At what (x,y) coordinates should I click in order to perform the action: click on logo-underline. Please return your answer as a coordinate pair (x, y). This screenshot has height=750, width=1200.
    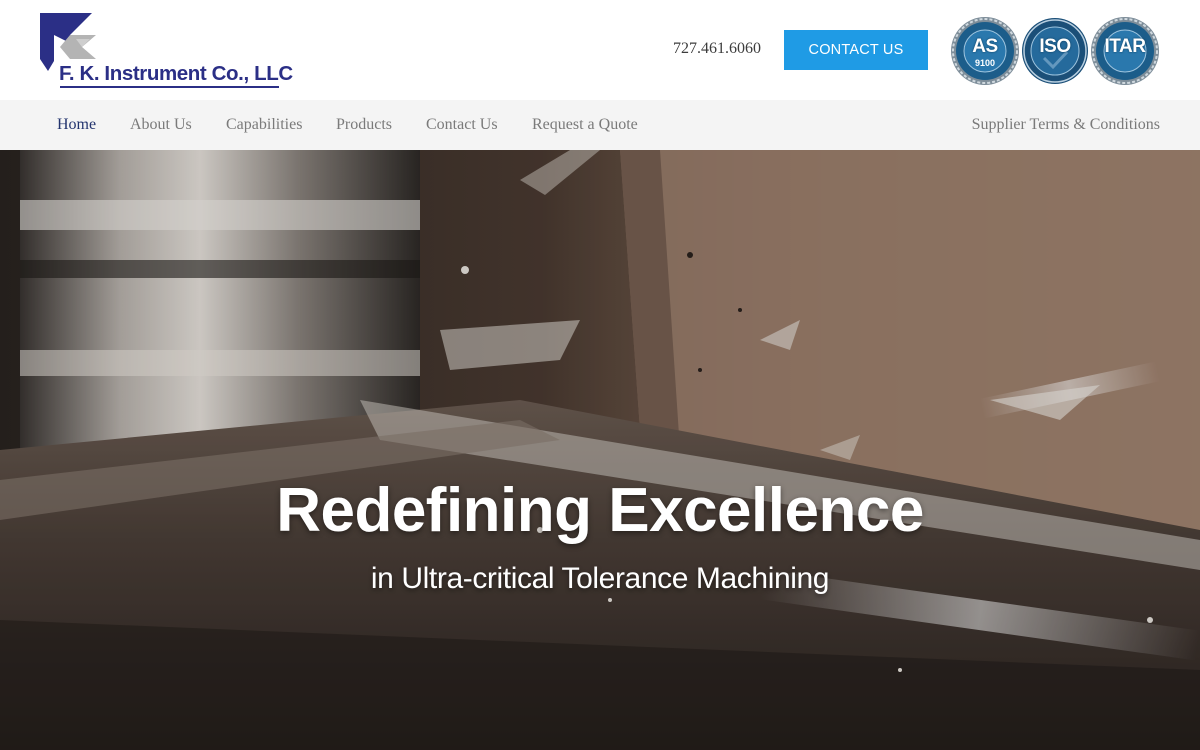
    Looking at the image, I should click on (169, 87).